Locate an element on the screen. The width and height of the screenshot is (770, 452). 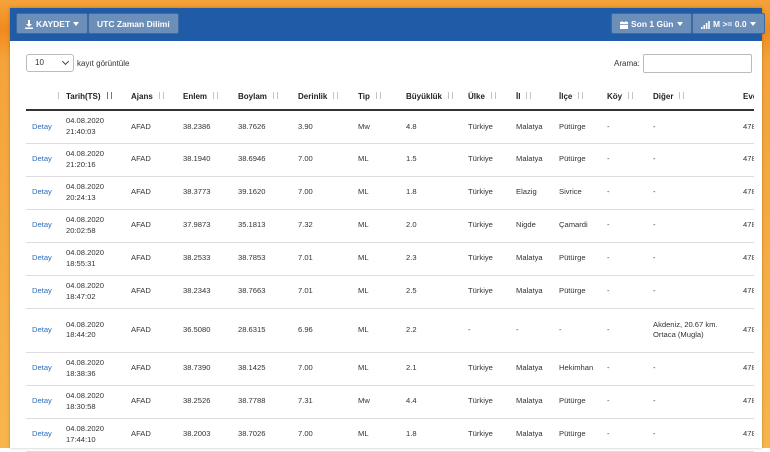
column-header-action is located at coordinates (43, 97).